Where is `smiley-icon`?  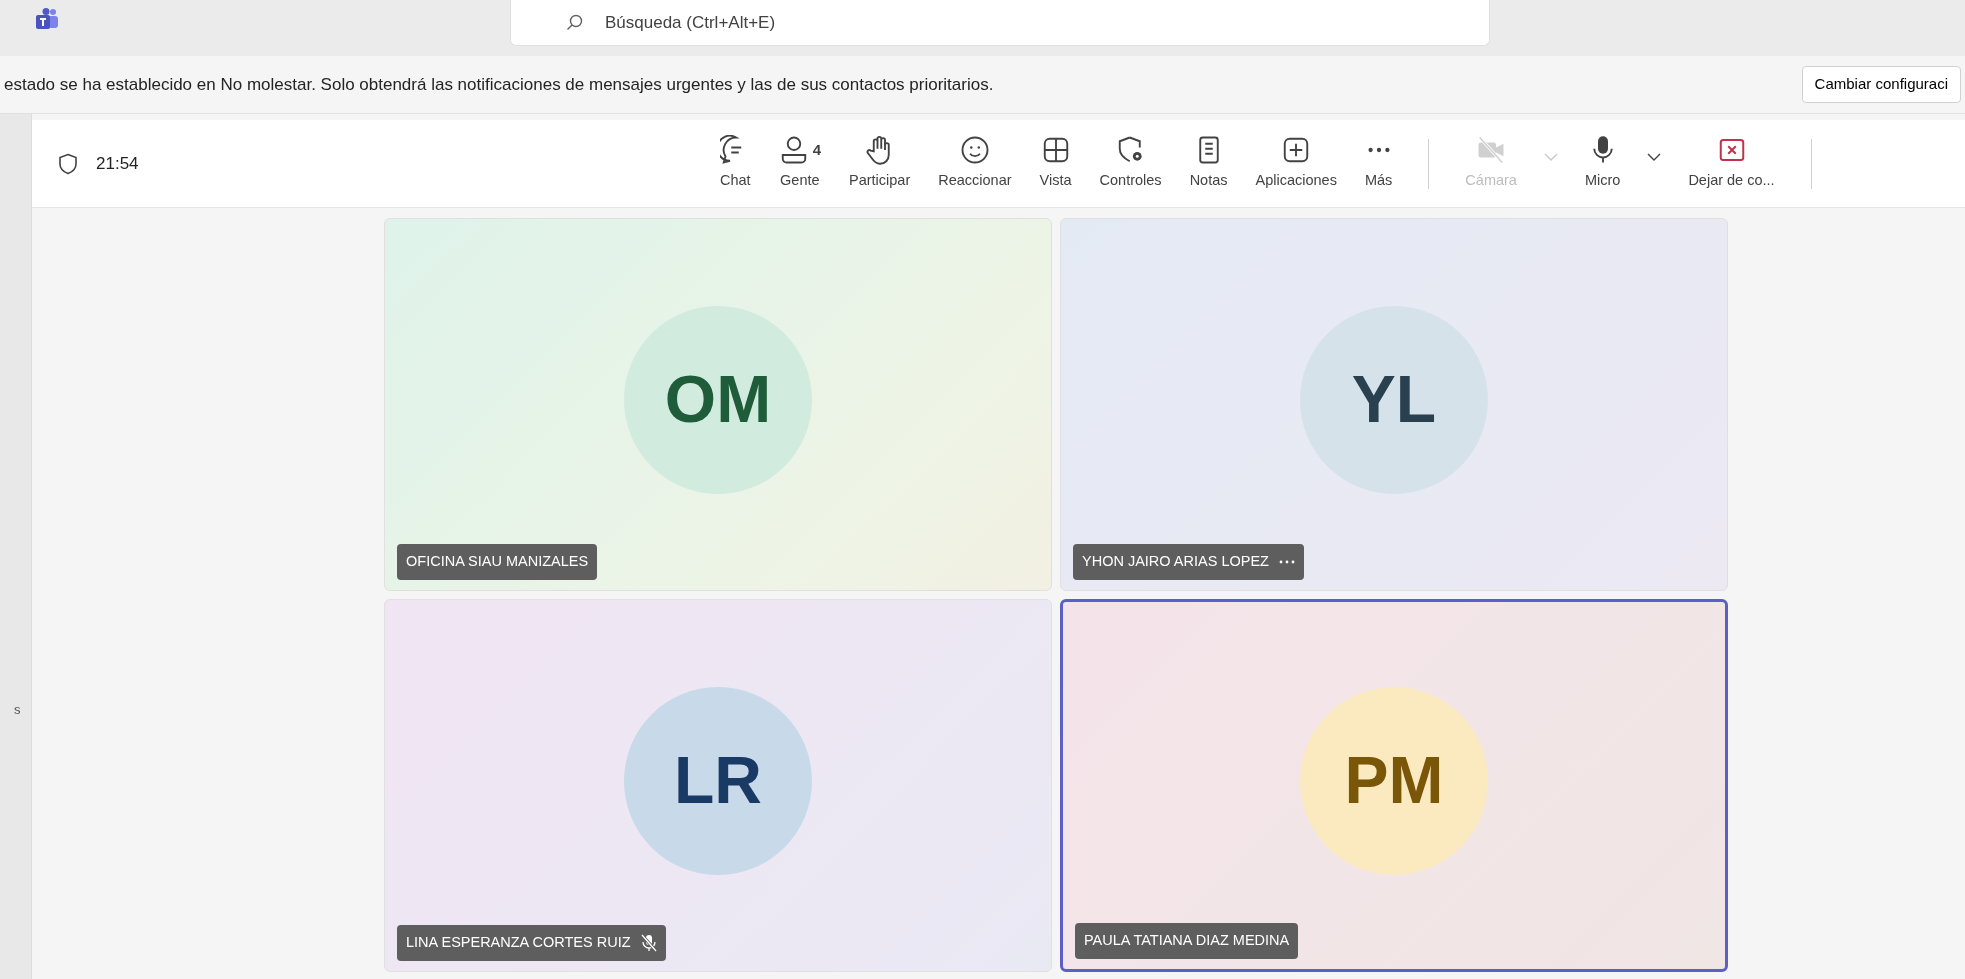 smiley-icon is located at coordinates (974, 150).